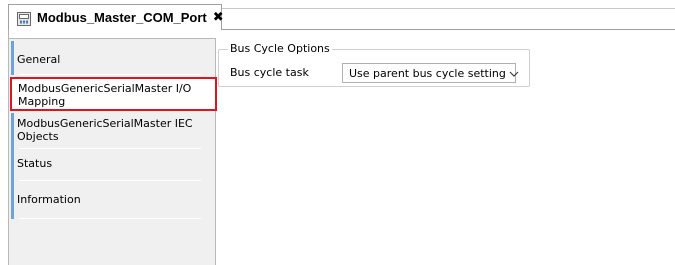 The height and width of the screenshot is (265, 675). Describe the element at coordinates (113, 165) in the screenshot. I see `sidebar-item-status: Status` at that location.